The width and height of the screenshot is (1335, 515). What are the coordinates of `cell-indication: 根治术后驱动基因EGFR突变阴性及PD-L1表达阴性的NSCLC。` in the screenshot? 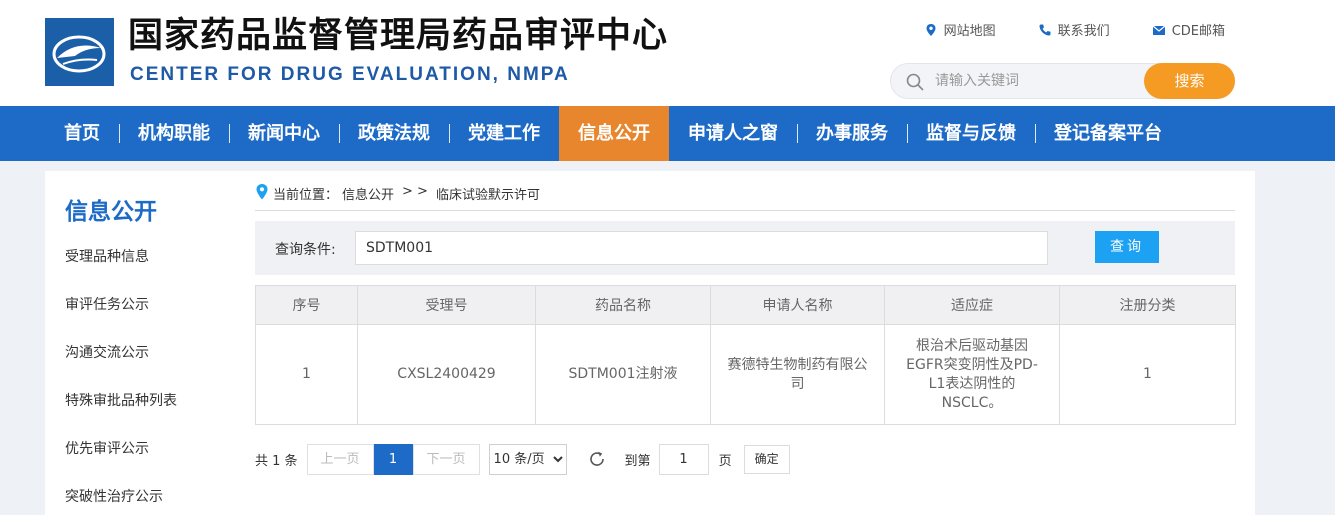 It's located at (972, 374).